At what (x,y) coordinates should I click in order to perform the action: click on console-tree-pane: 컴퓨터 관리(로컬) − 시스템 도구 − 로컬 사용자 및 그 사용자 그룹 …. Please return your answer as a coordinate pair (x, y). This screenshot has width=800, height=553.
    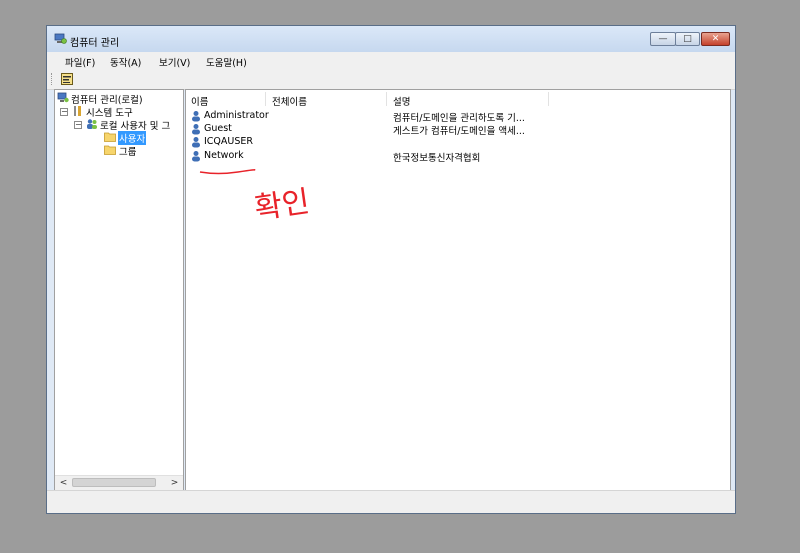
    Looking at the image, I should click on (119, 290).